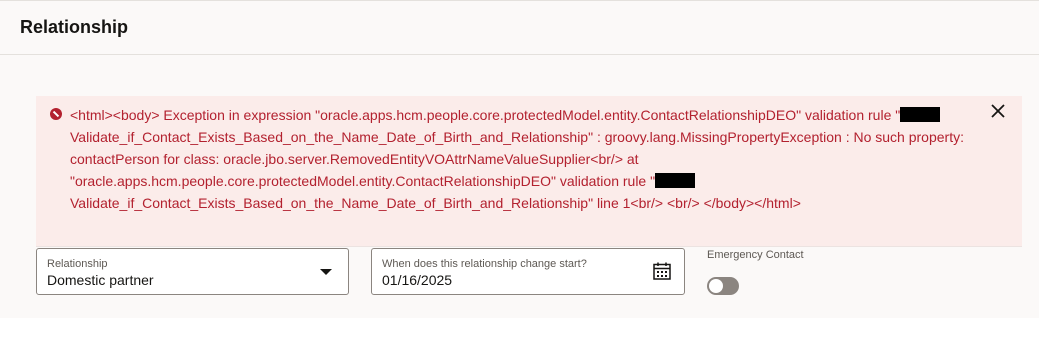  What do you see at coordinates (417, 280) in the screenshot?
I see `change-start-value: 01/16/2025` at bounding box center [417, 280].